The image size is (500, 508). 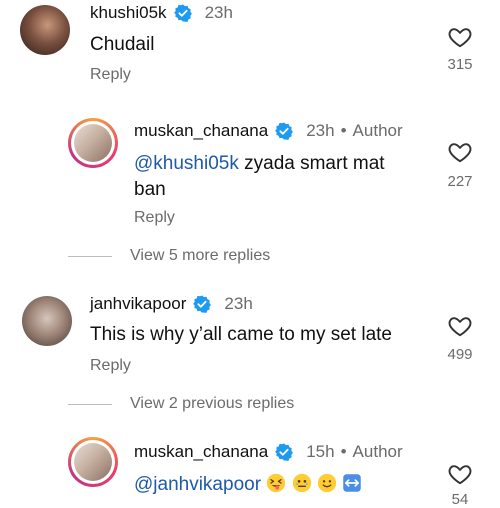 I want to click on comment-header: muskan_chanana 23h • Author, so click(x=268, y=131).